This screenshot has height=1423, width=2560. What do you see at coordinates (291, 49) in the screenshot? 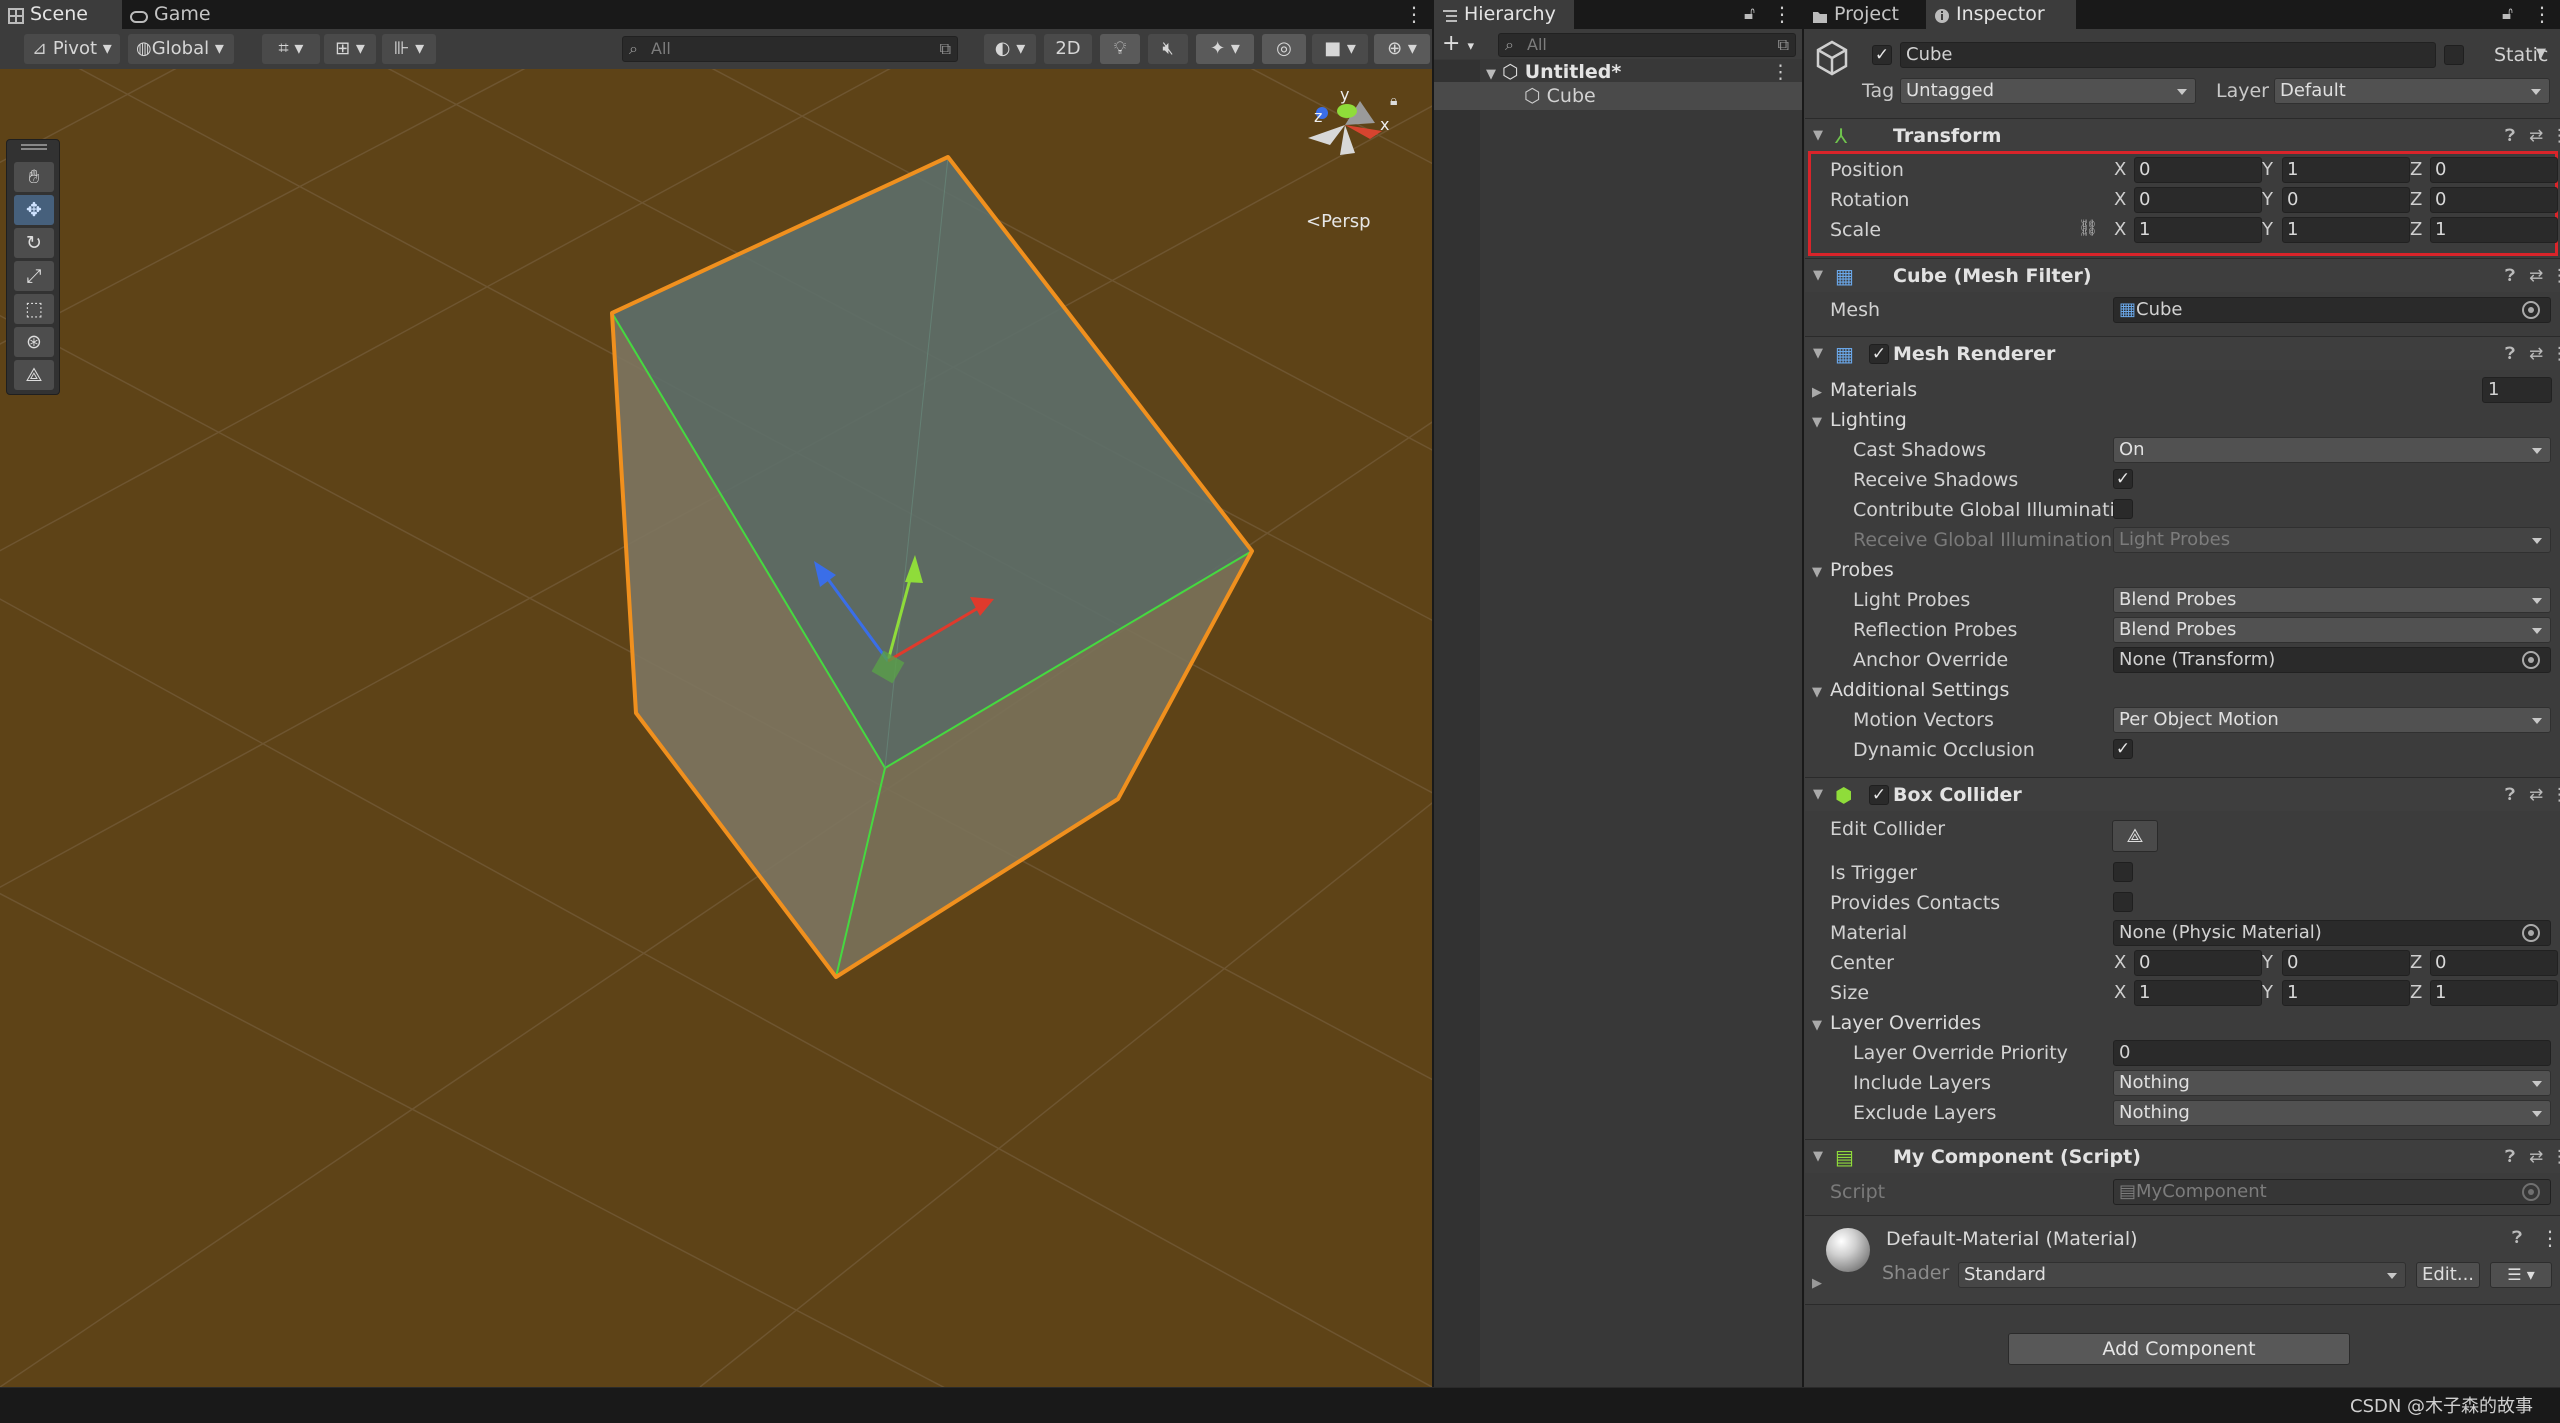
I see `grid-snap-button: ⌗ ▾` at bounding box center [291, 49].